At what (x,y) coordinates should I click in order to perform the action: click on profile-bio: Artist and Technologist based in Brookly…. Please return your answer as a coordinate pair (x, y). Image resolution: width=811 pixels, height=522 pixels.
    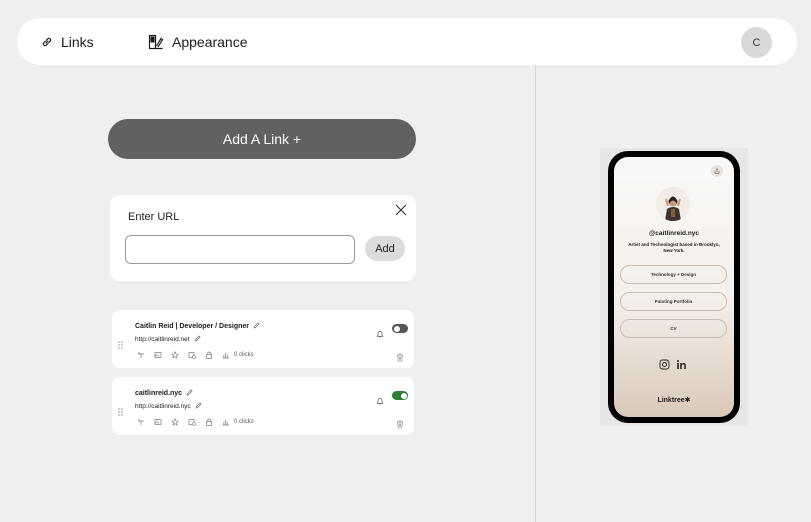
    Looking at the image, I should click on (674, 247).